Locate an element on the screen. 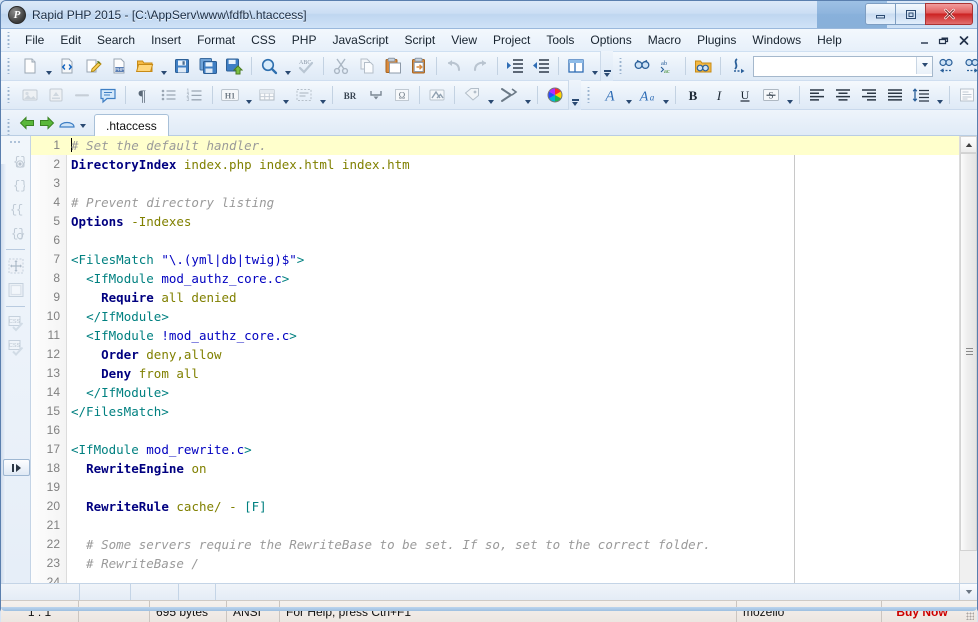 This screenshot has width=978, height=622. format-toolbar-grip is located at coordinates (9, 95).